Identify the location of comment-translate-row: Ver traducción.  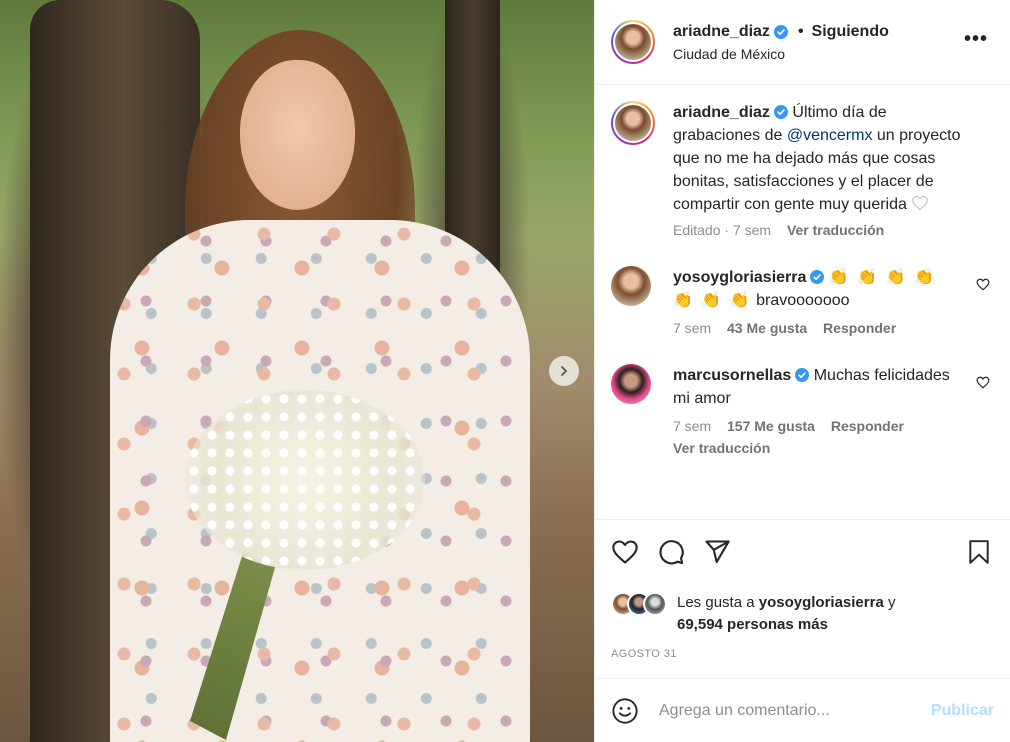
(833, 448).